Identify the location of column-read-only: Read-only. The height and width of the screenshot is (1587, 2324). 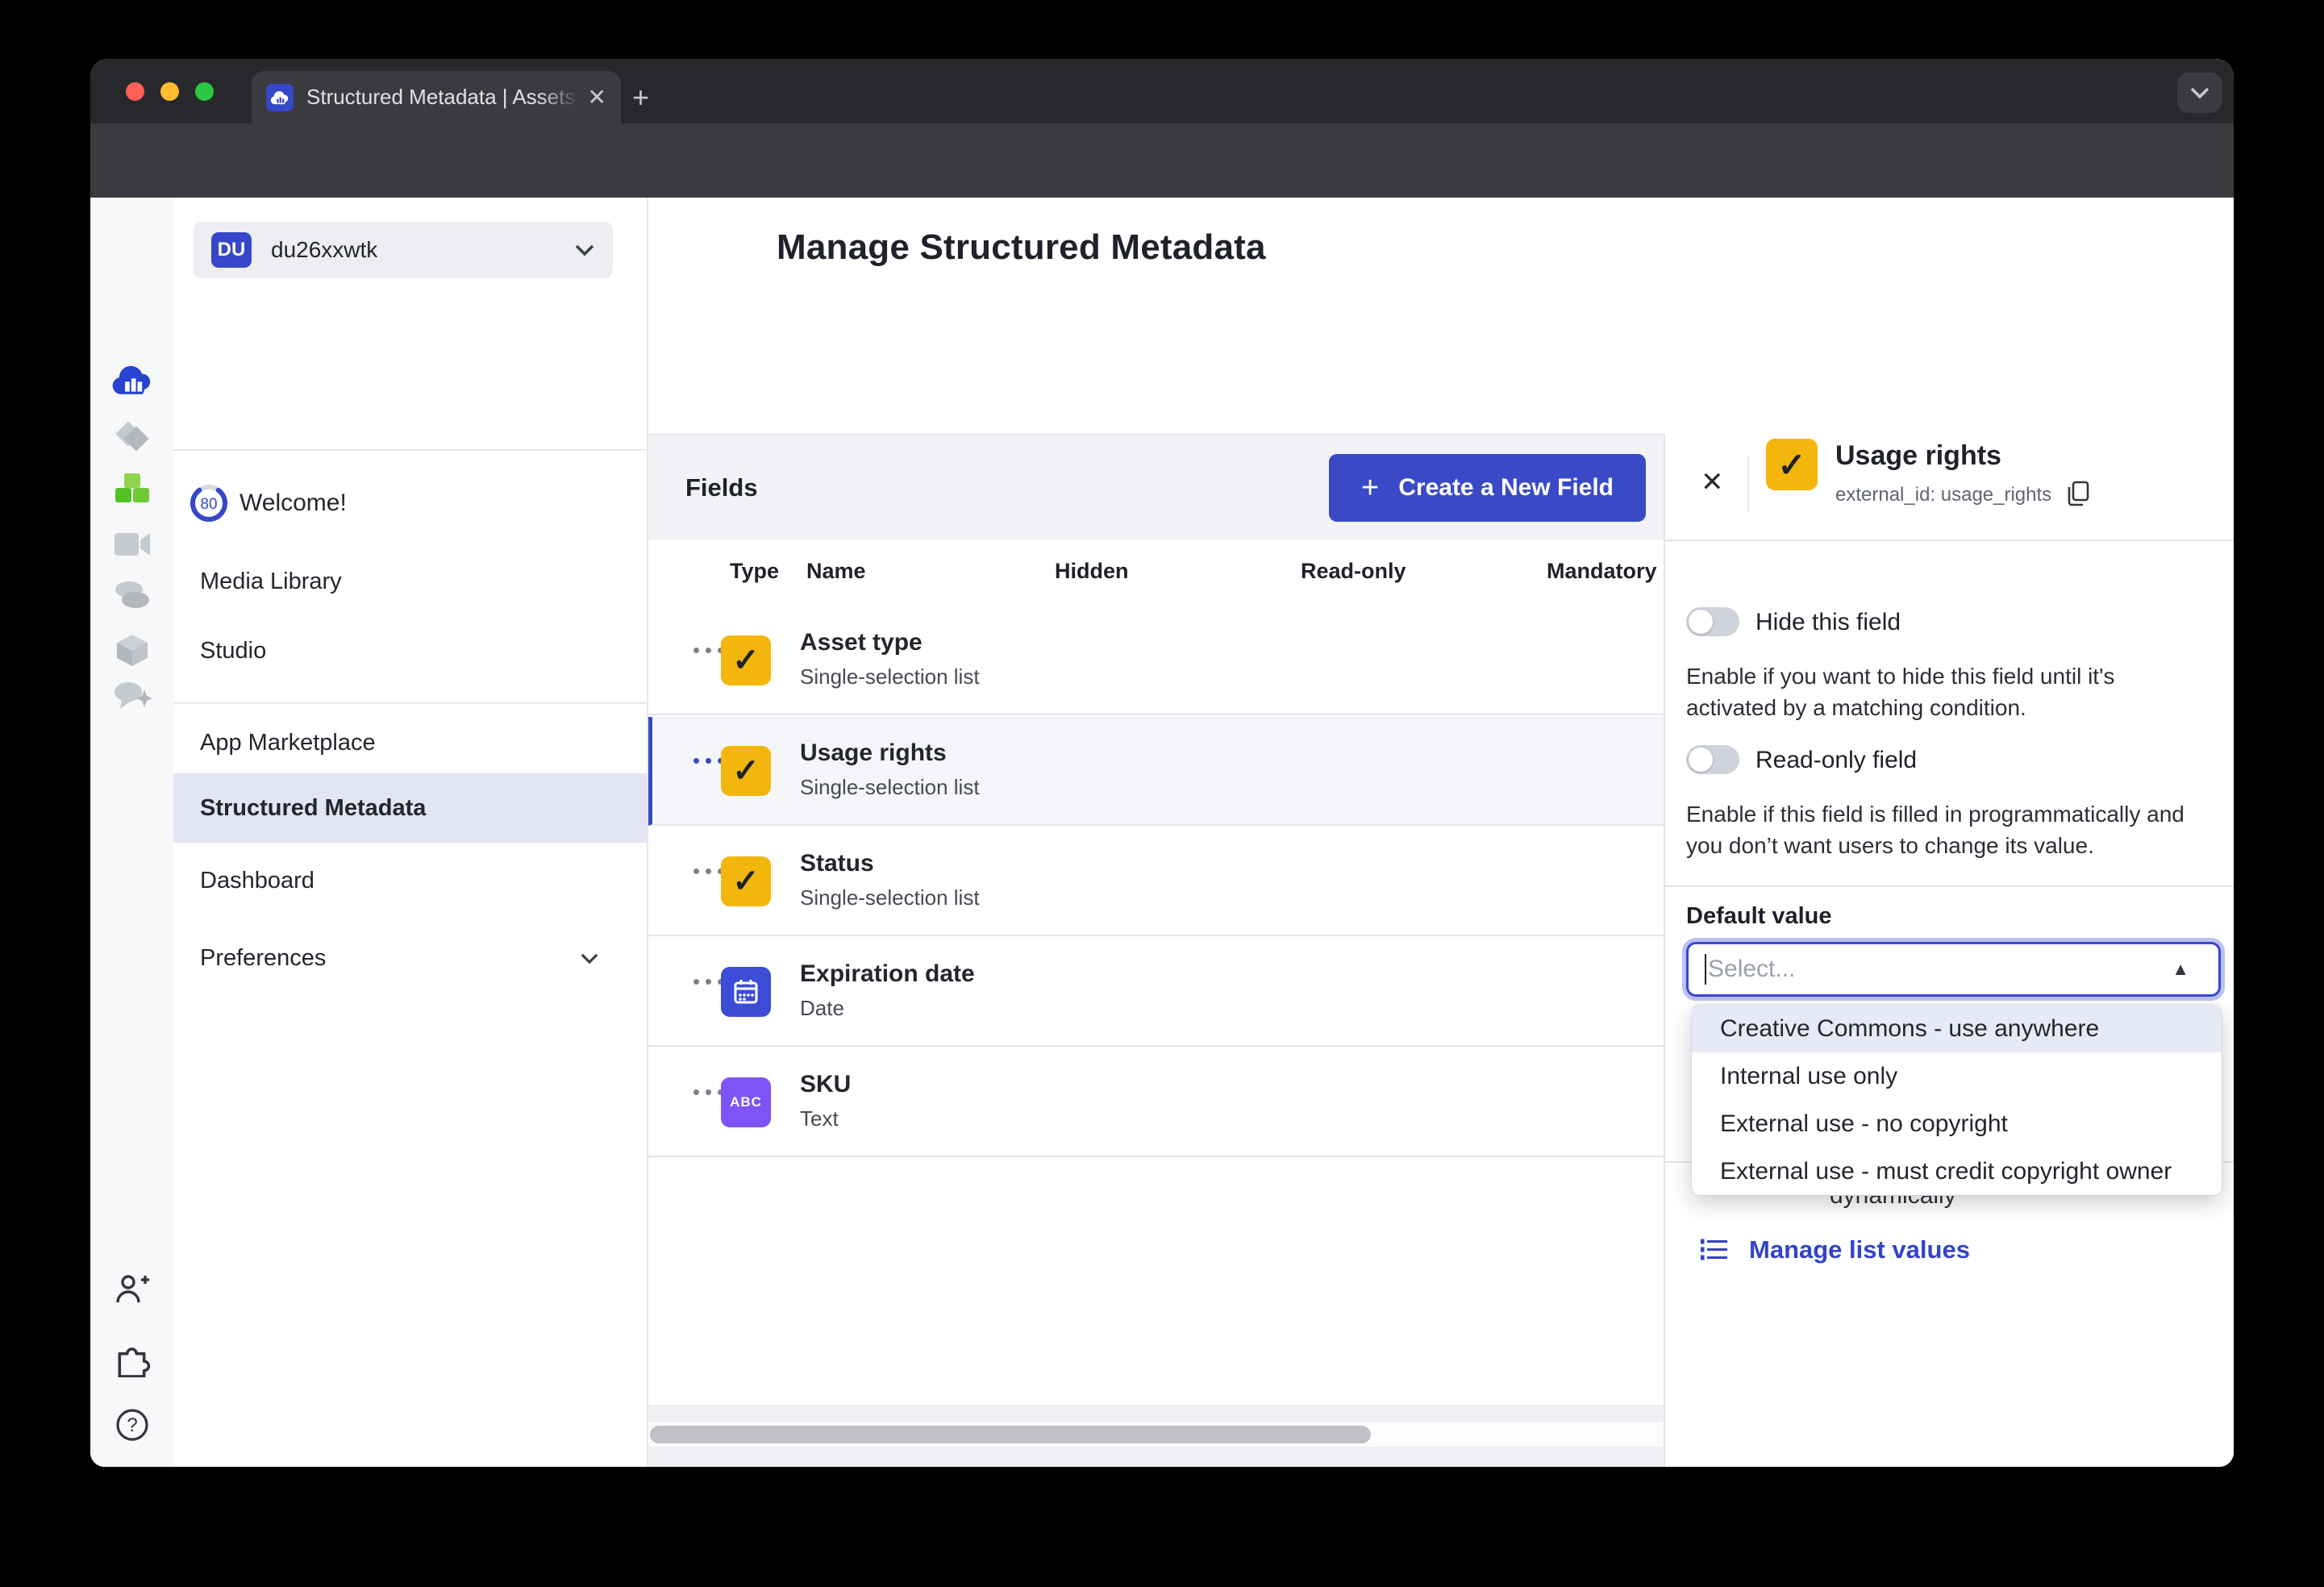
(1353, 571).